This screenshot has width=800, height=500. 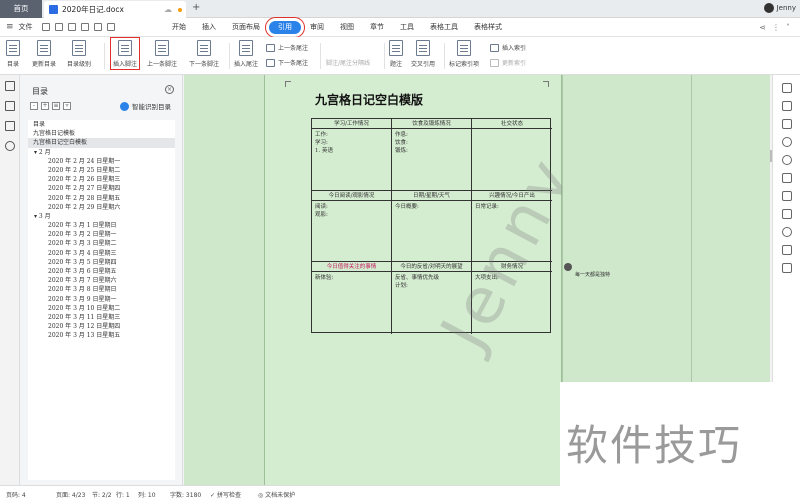 I want to click on protection-status: ◎ 文档未保护, so click(x=276, y=494).